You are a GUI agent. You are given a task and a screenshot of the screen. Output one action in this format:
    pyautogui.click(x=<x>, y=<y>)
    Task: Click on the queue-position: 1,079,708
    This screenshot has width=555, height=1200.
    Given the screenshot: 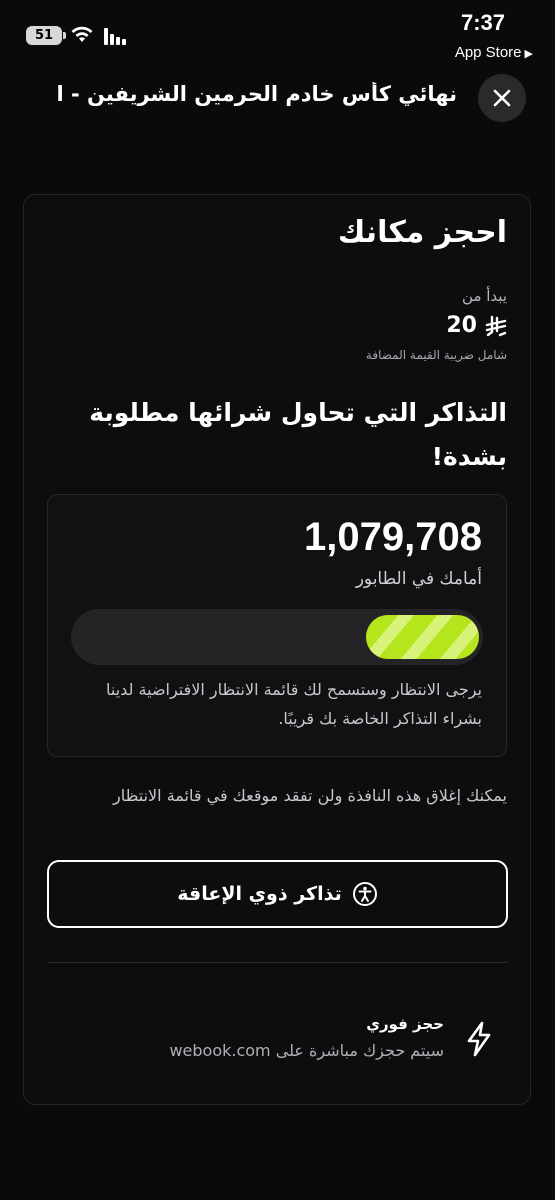 What is the action you would take?
    pyautogui.click(x=393, y=537)
    